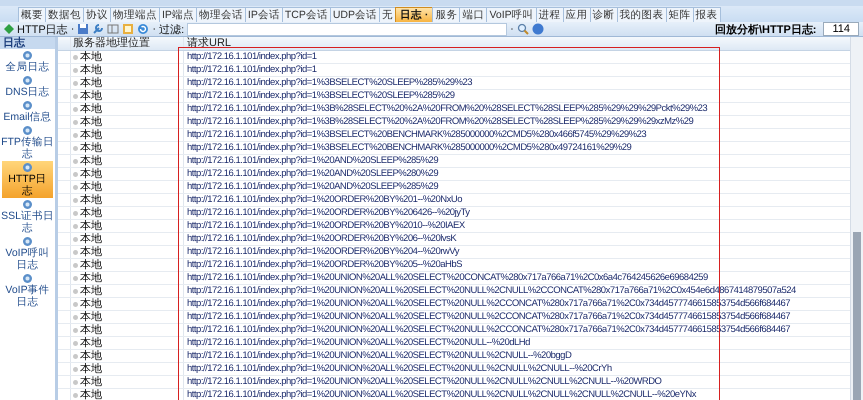 The image size is (863, 400). I want to click on column-header: 服务器地理位置, so click(127, 43).